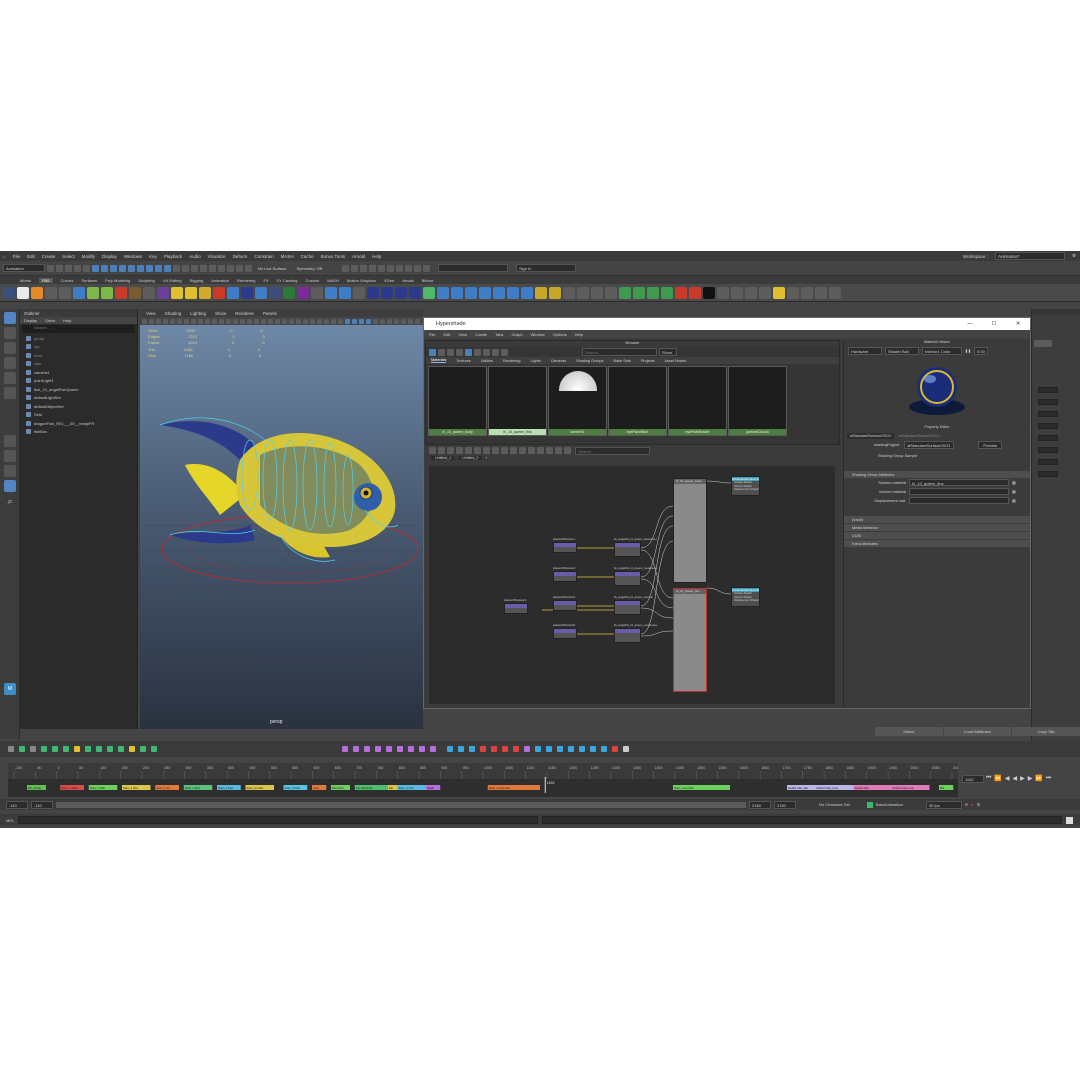  I want to click on browser-tab: Utilities, so click(487, 361).